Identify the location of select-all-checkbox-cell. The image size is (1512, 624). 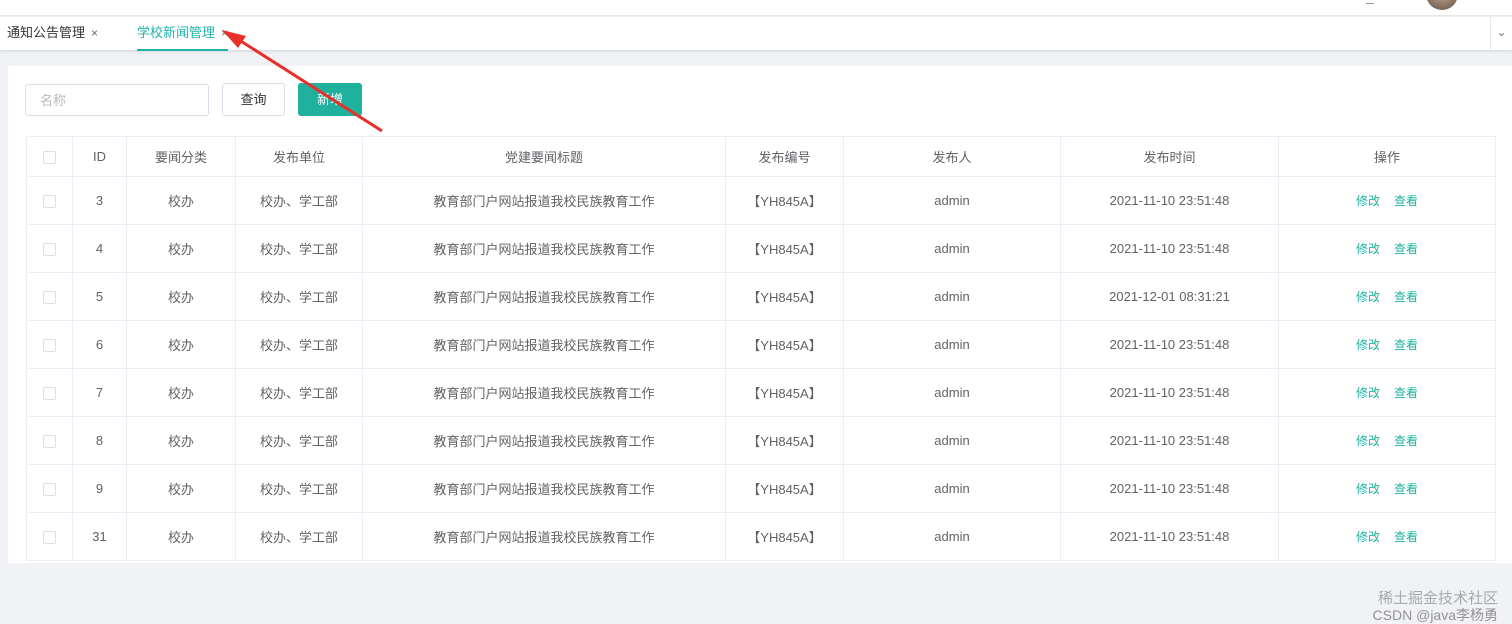
(49, 156).